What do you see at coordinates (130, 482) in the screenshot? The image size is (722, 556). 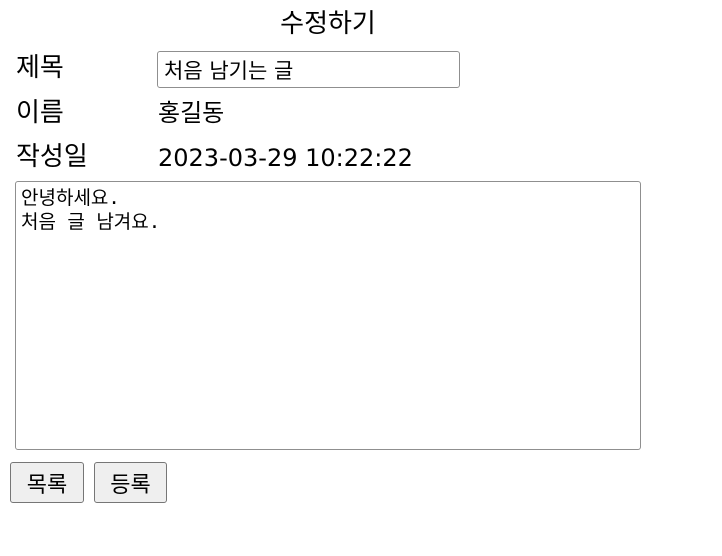 I see `register-button: 등록` at bounding box center [130, 482].